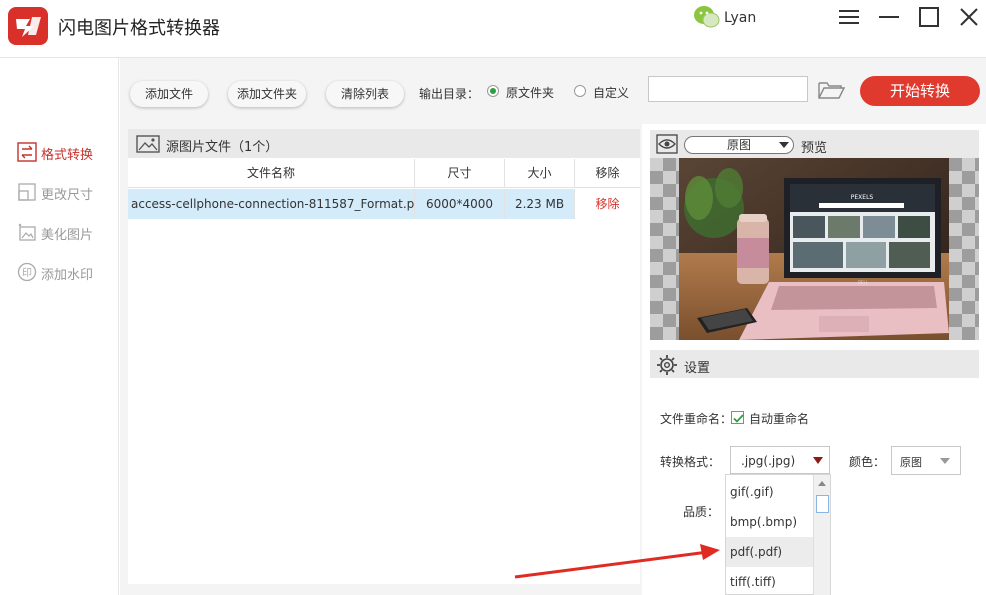  Describe the element at coordinates (580, 91) in the screenshot. I see `custom-folder-radio` at that location.